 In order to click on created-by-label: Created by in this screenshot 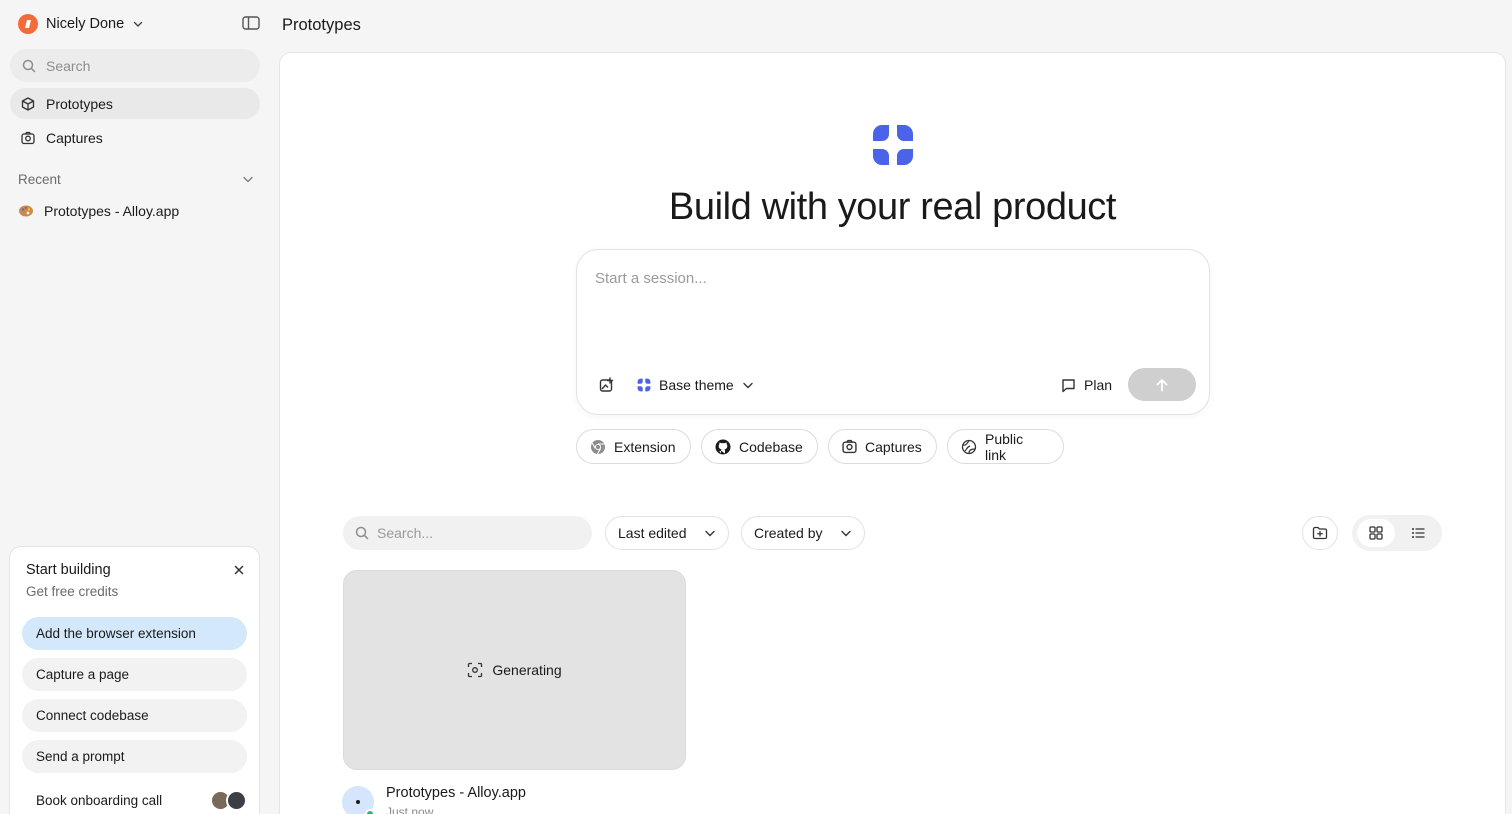, I will do `click(788, 533)`.